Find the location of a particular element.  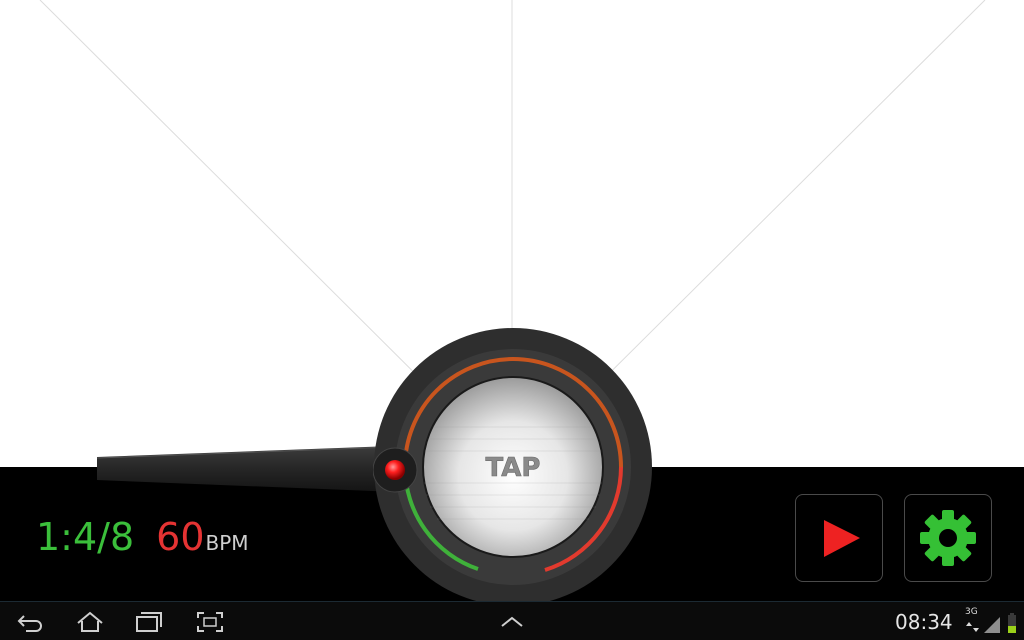

beat-indicator-led is located at coordinates (395, 470).